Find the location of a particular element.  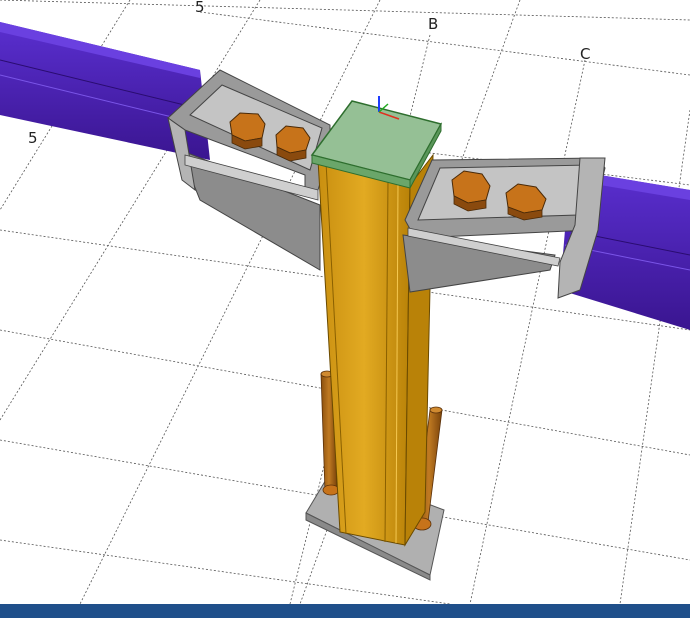

grid-label-col-c: C is located at coordinates (585, 54).